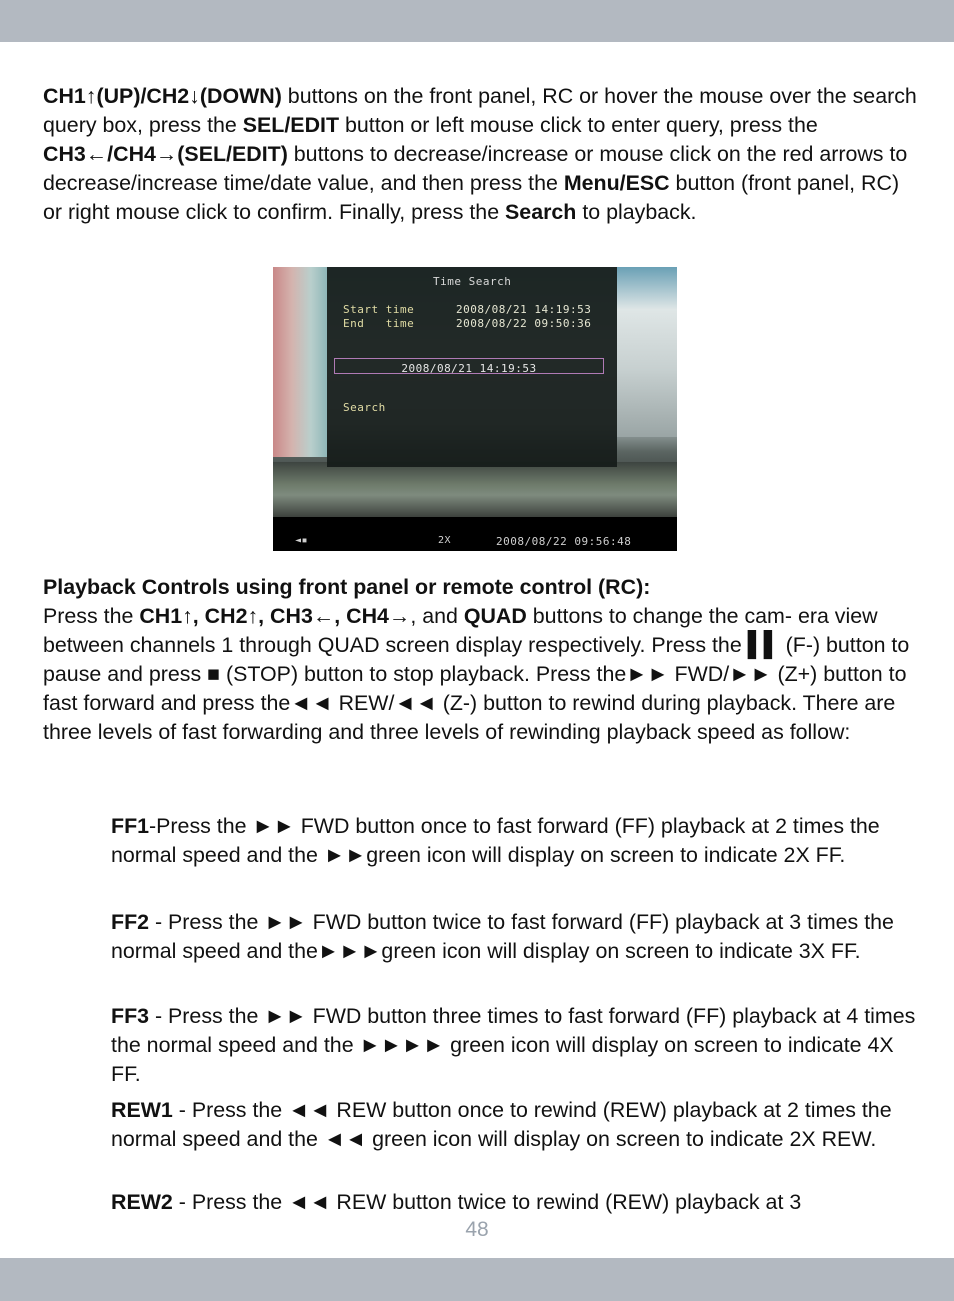 The image size is (954, 1301). What do you see at coordinates (495, 616) in the screenshot?
I see `playback-bold-quad: QUAD` at bounding box center [495, 616].